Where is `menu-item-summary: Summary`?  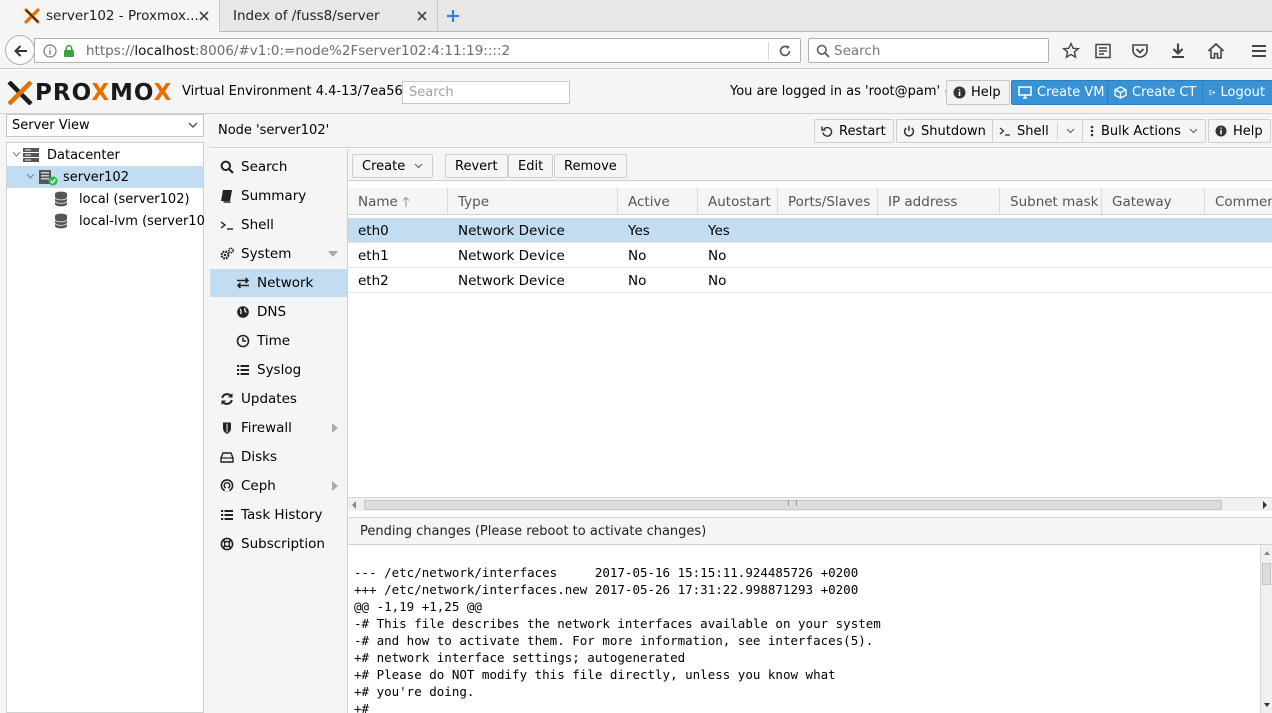 menu-item-summary: Summary is located at coordinates (279, 196).